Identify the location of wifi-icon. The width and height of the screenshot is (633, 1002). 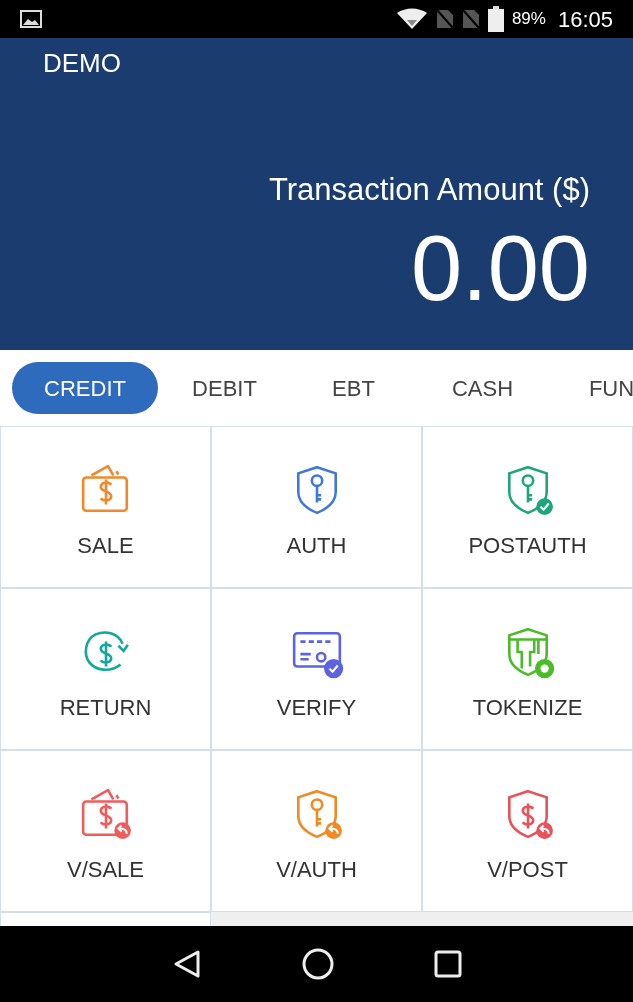
(411, 19).